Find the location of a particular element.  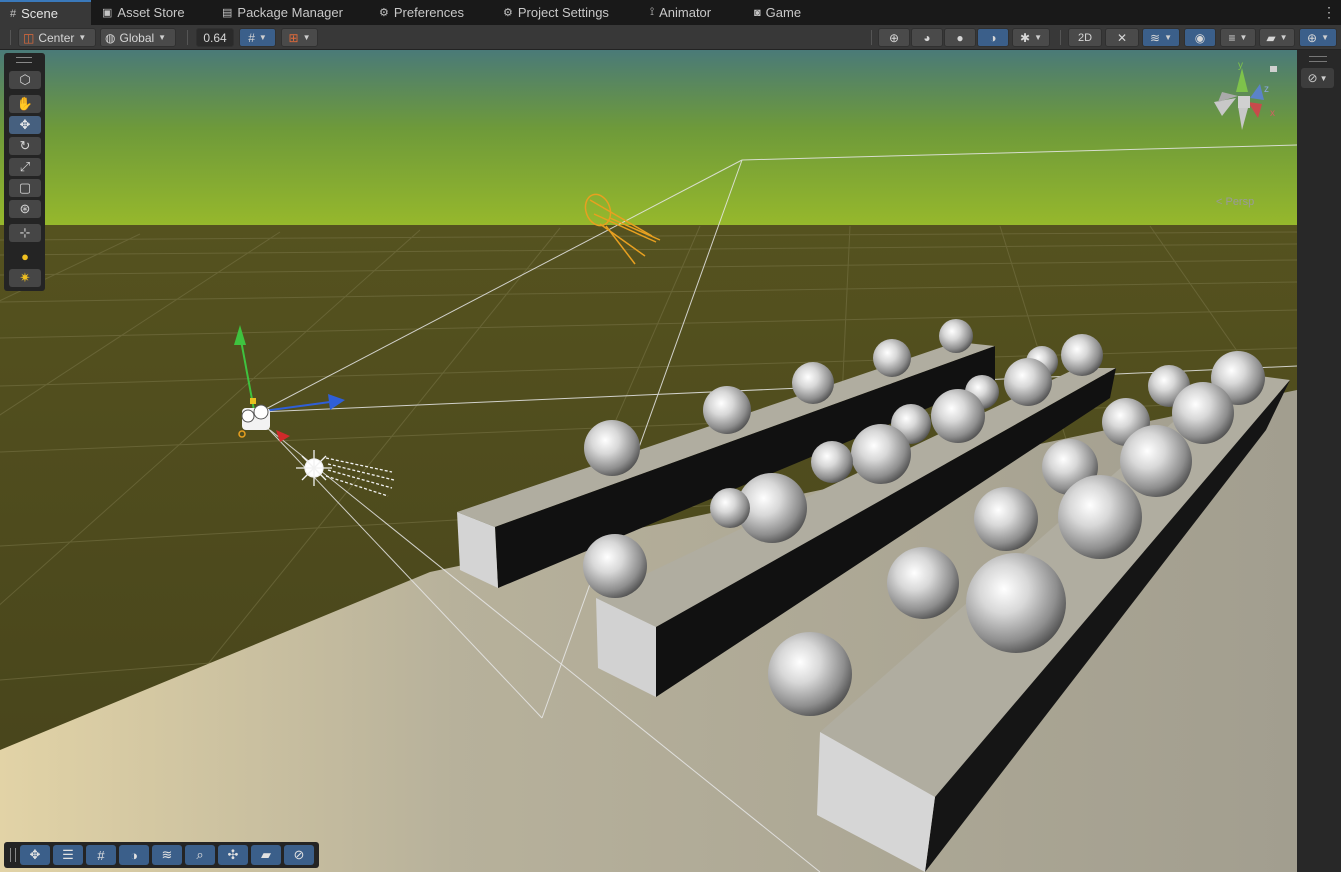

bug-icon: ✱ is located at coordinates (1025, 37).